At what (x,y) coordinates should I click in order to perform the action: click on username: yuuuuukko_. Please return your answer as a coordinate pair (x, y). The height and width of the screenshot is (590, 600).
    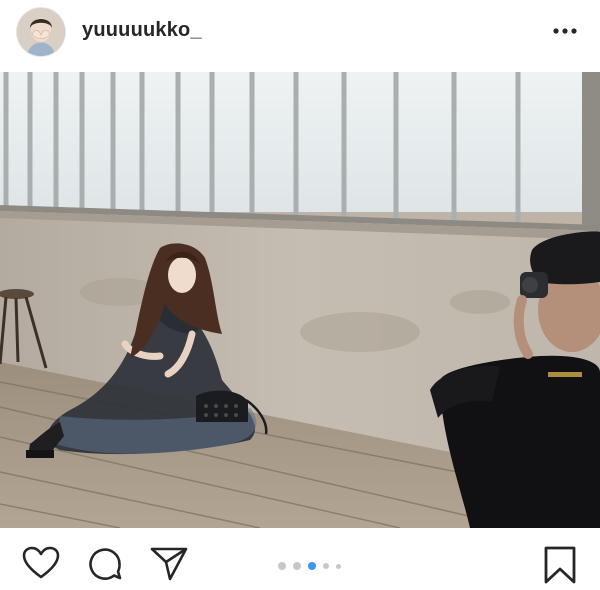
    Looking at the image, I should click on (142, 30).